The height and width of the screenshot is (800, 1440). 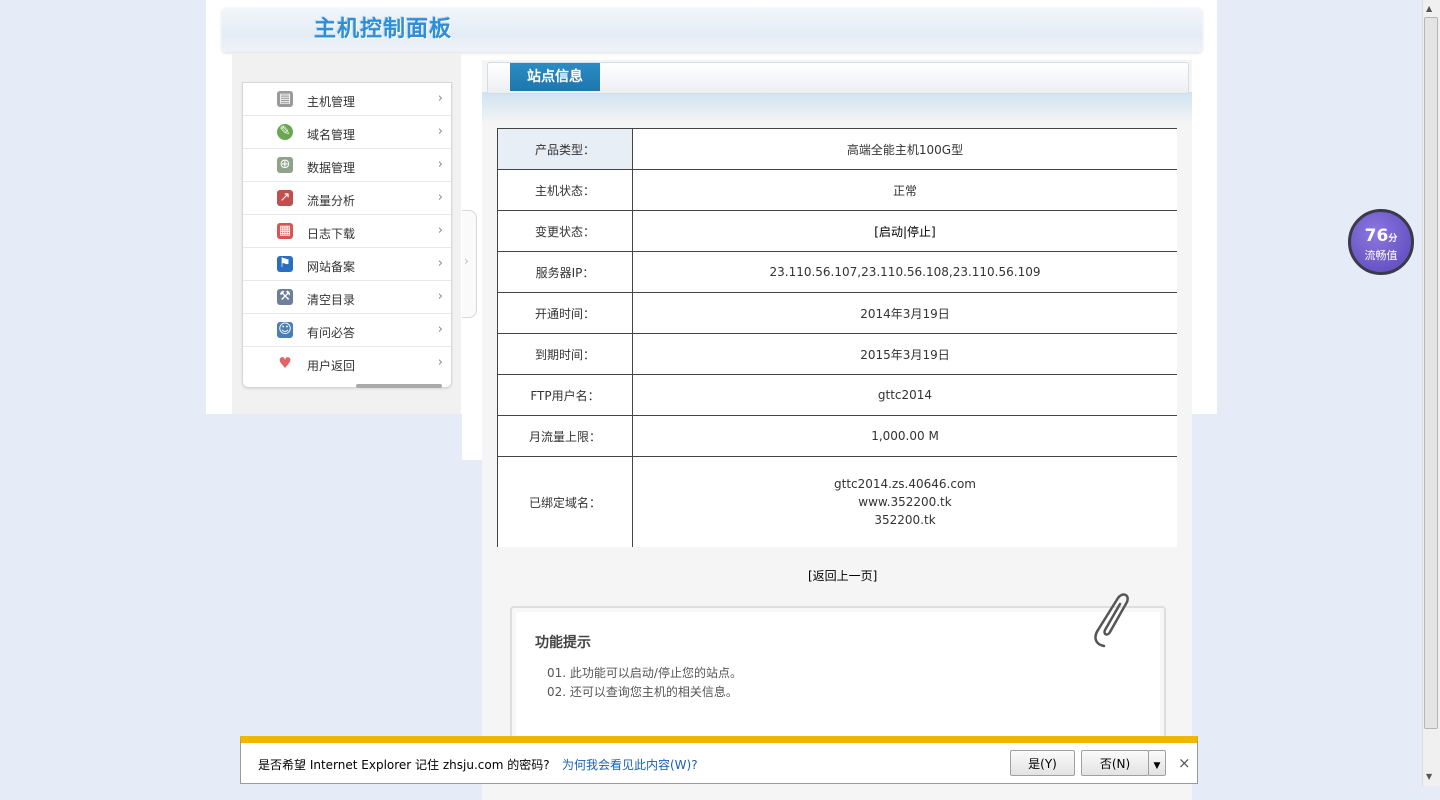 What do you see at coordinates (565, 436) in the screenshot?
I see `row-label: 月流量上限：` at bounding box center [565, 436].